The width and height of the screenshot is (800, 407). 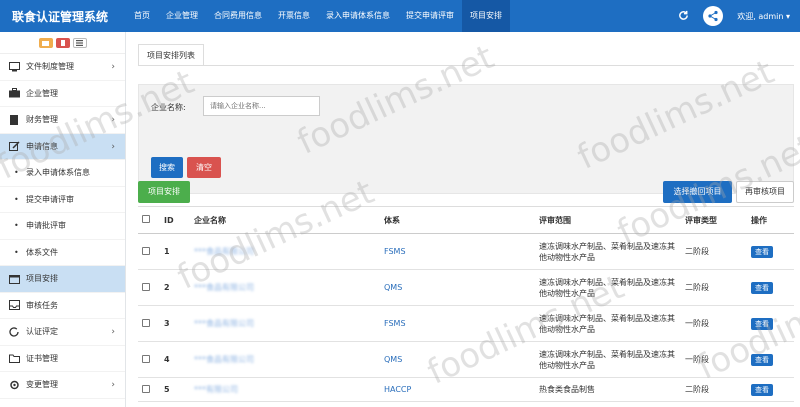 What do you see at coordinates (62, 173) in the screenshot?
I see `sidebar-subitem-enter-system-info: • 录入申请体系信息` at bounding box center [62, 173].